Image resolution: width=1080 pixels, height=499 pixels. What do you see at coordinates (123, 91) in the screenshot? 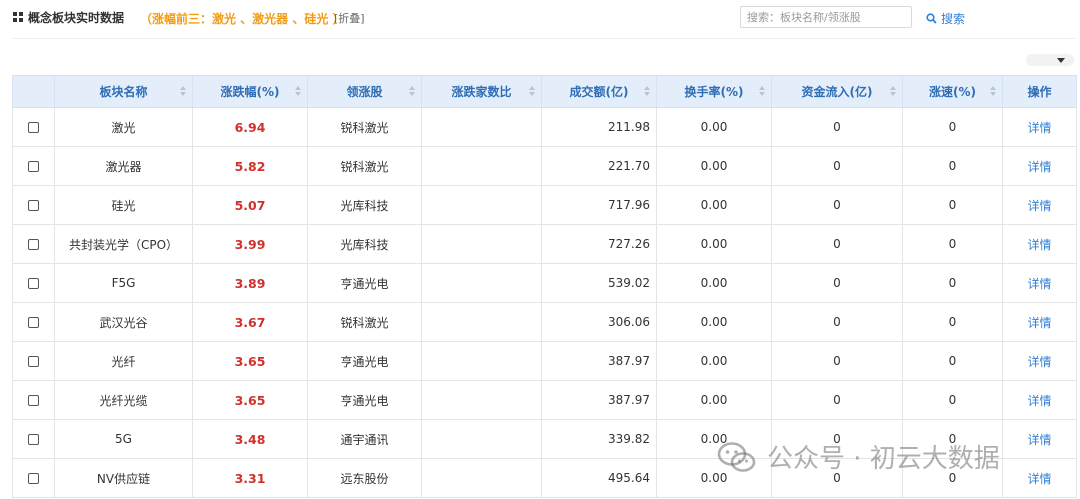
I see `column-header-name: 板块名称` at bounding box center [123, 91].